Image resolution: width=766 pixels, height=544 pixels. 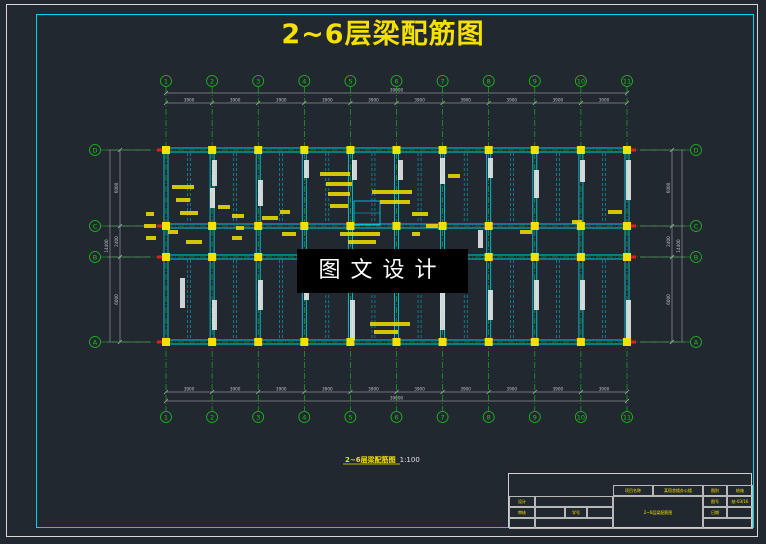 I want to click on tb-blank-right, so click(x=728, y=523).